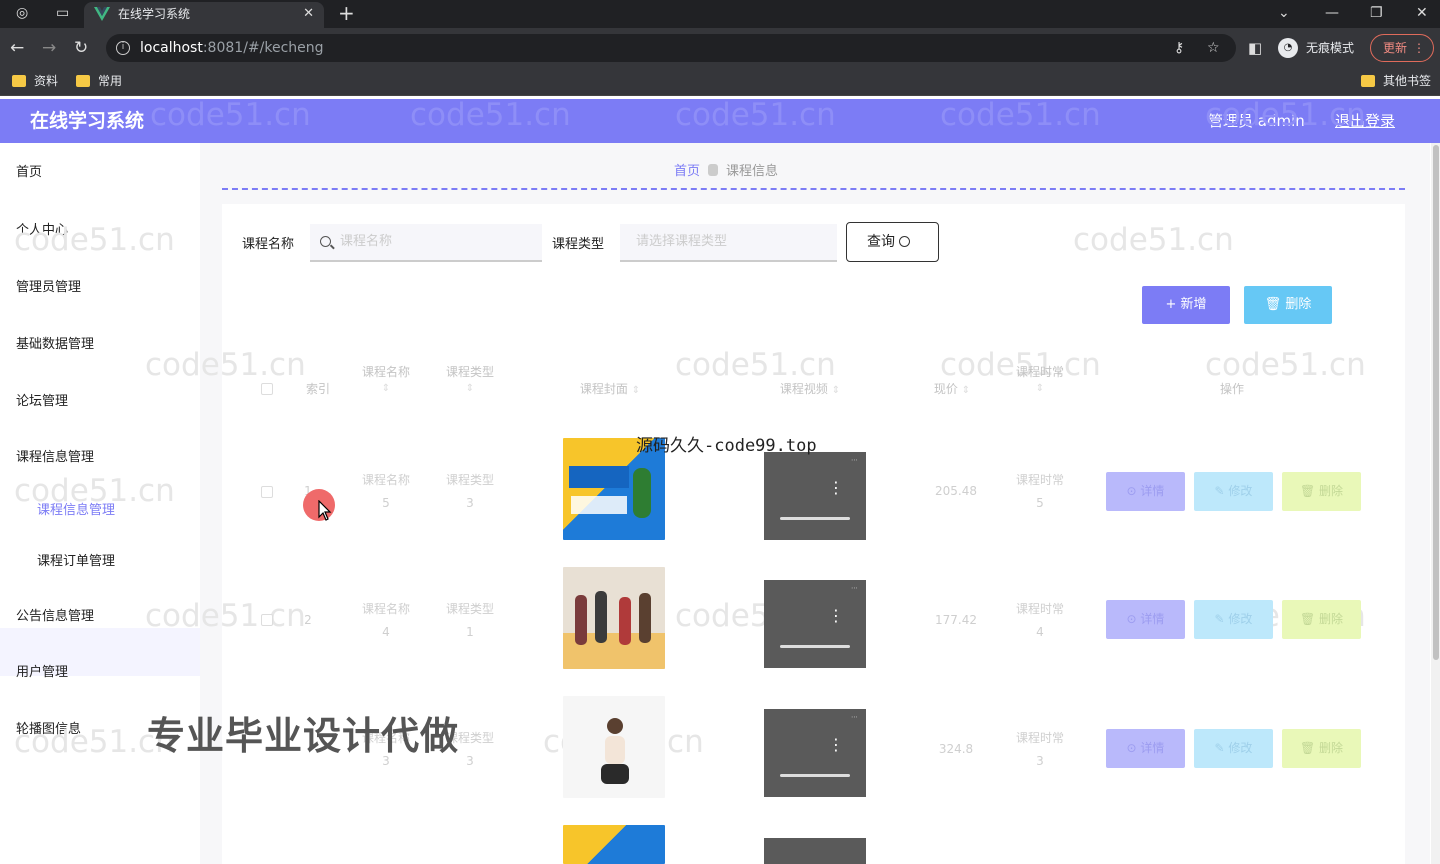 The image size is (1440, 864). I want to click on column-header-video: 课程视频 ⇕, so click(810, 388).